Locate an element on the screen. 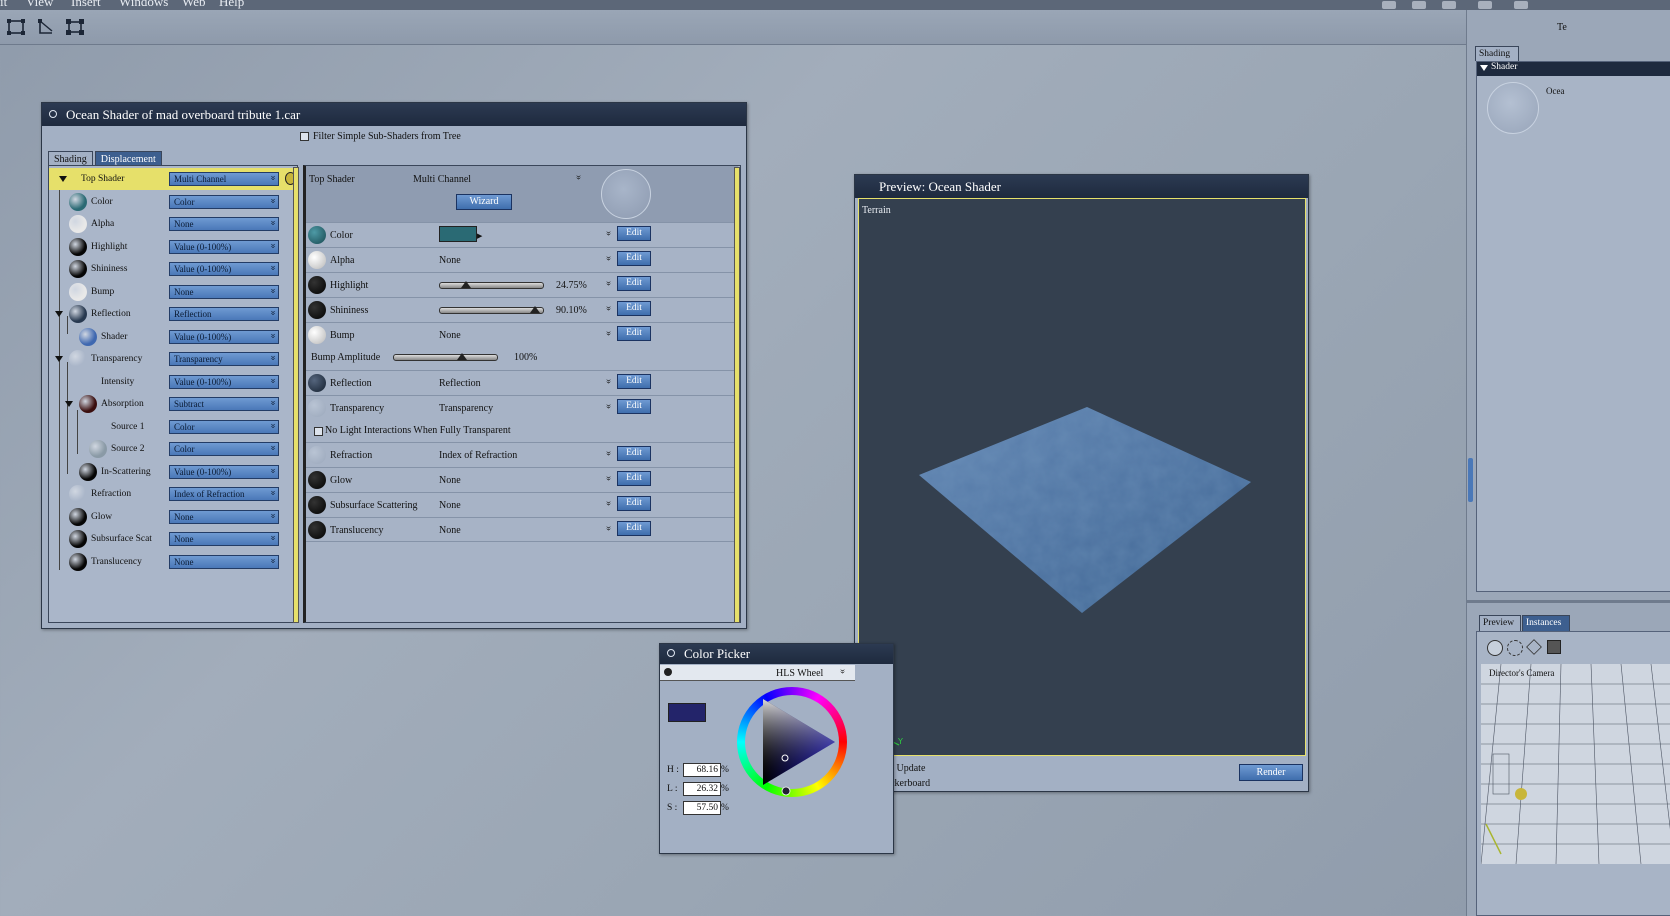 The image size is (1670, 916). top-shader-value: Multi Channel is located at coordinates (442, 179).